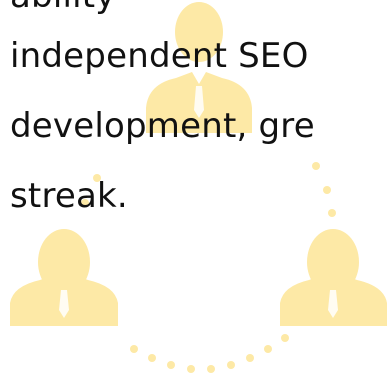  Describe the element at coordinates (159, 56) in the screenshot. I see `text-line: independent SEO` at that location.